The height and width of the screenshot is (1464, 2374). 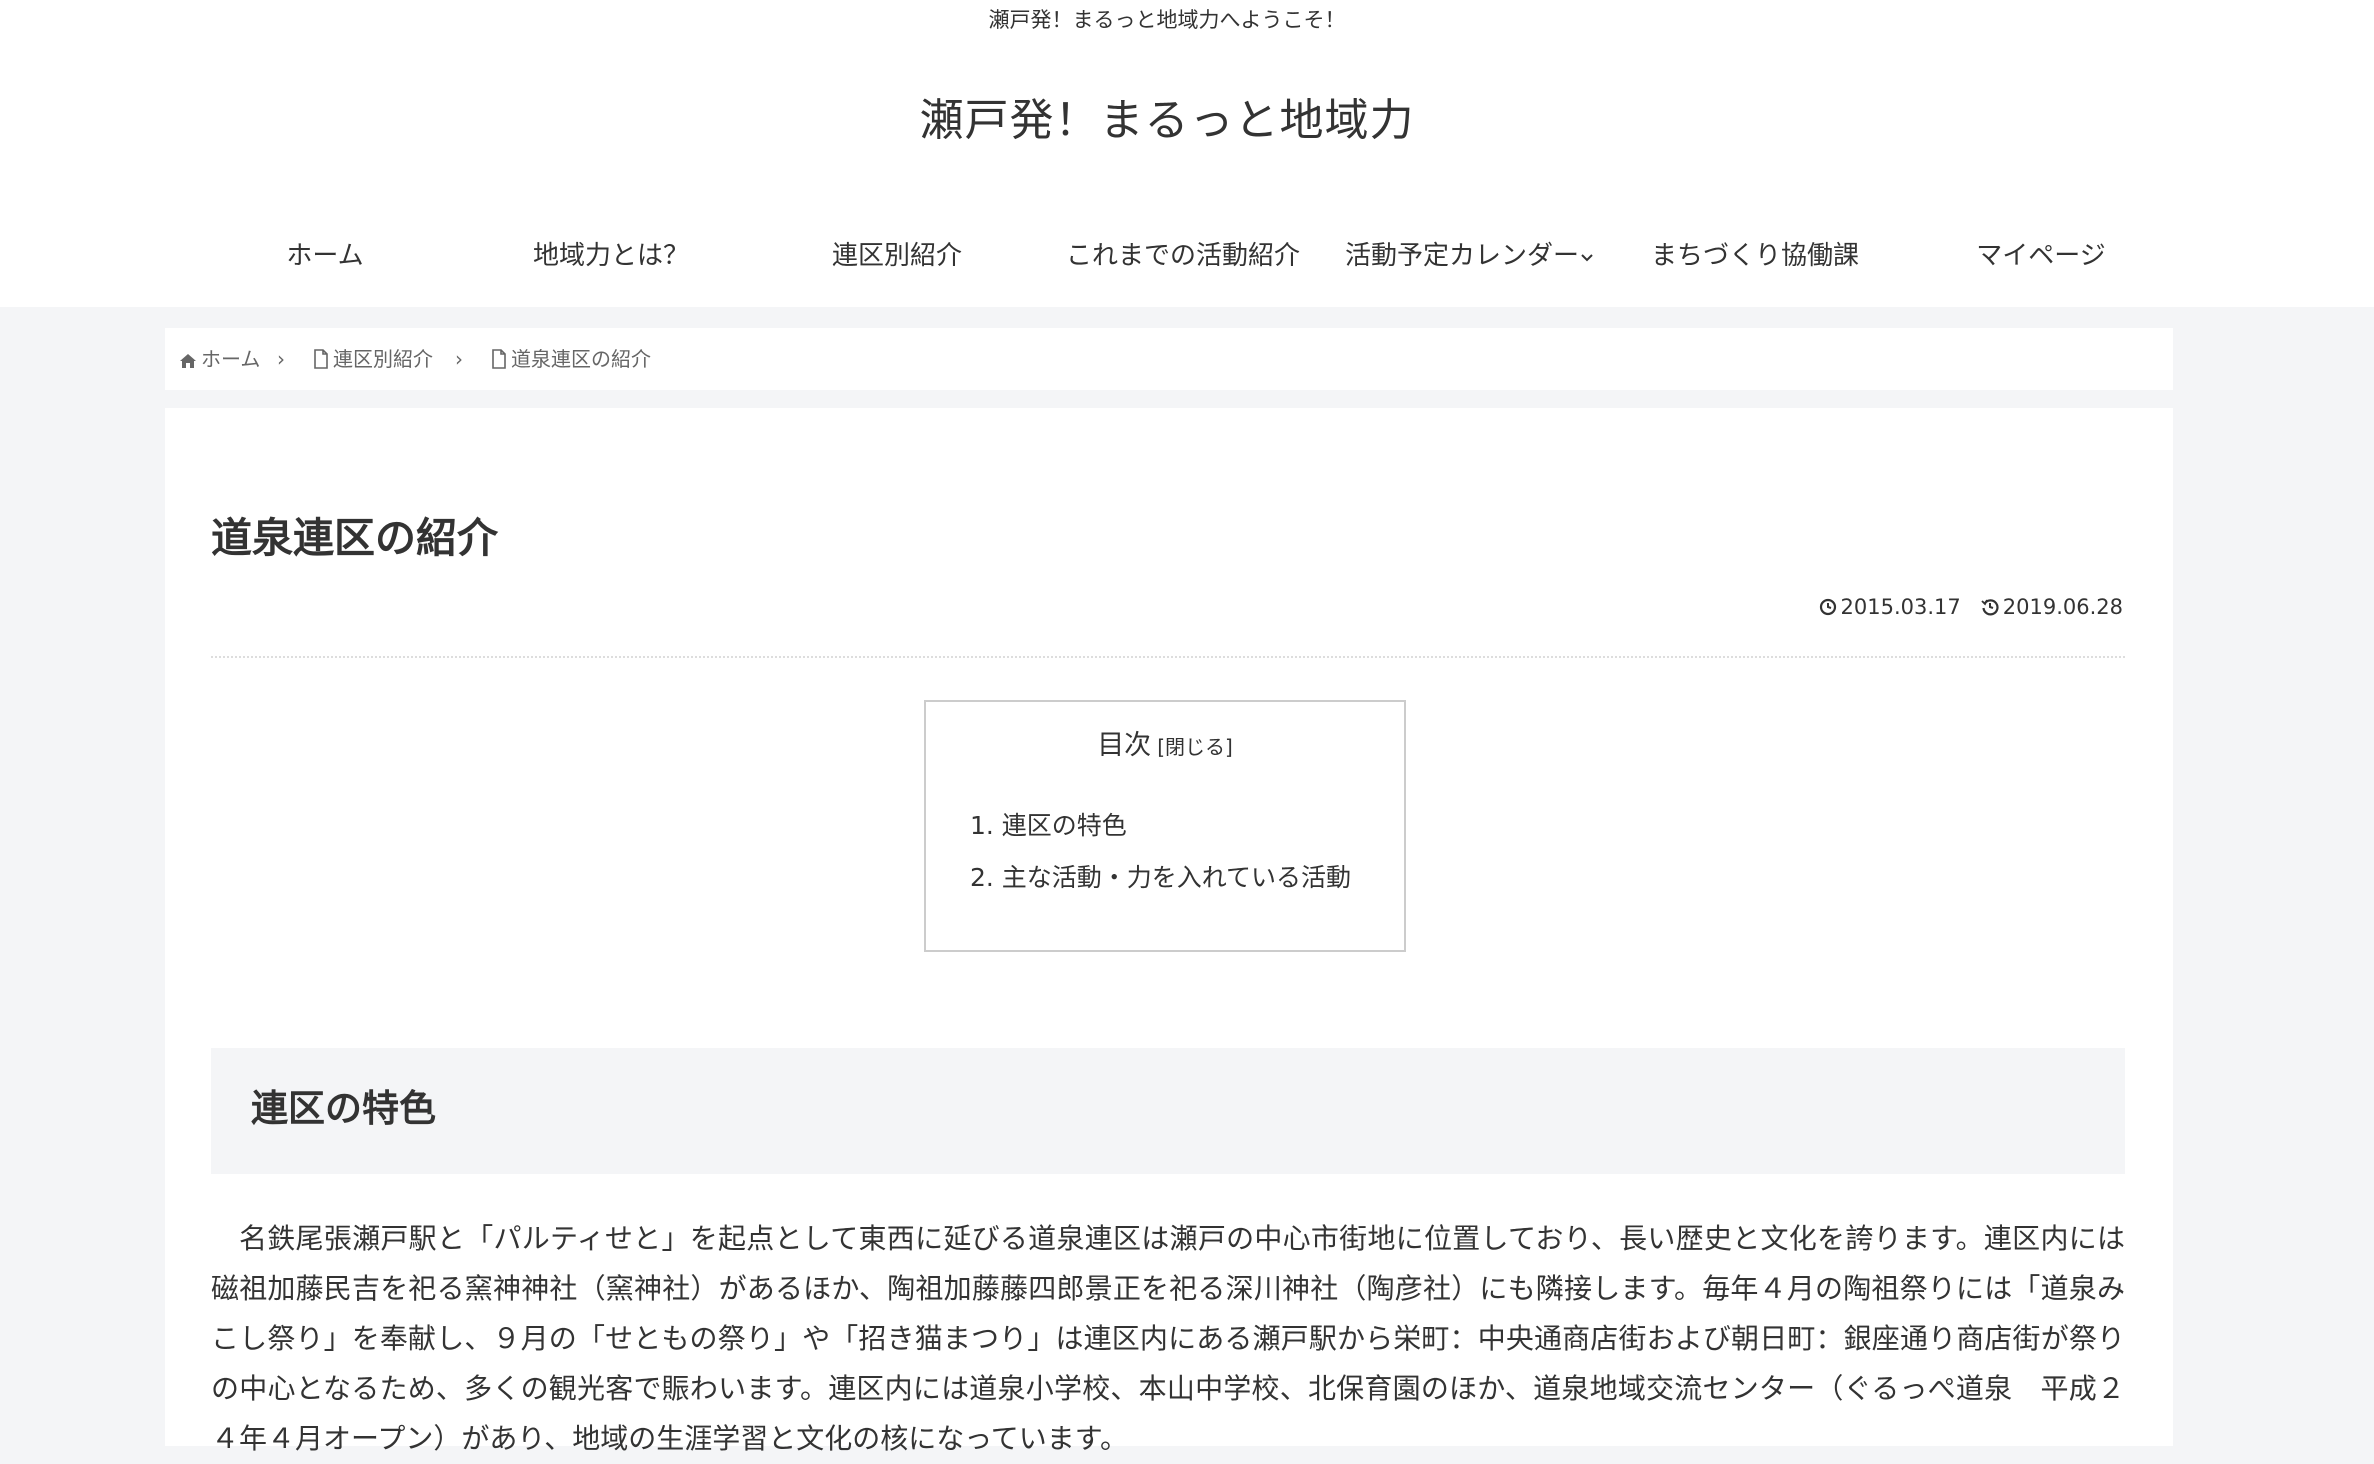 I want to click on clock-icon, so click(x=1828, y=607).